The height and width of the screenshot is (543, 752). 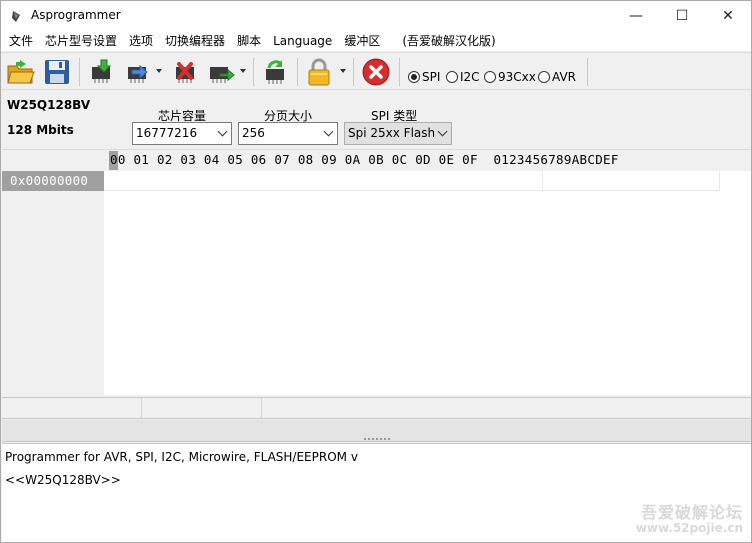 What do you see at coordinates (343, 71) in the screenshot?
I see `lock-dropdown-arrow` at bounding box center [343, 71].